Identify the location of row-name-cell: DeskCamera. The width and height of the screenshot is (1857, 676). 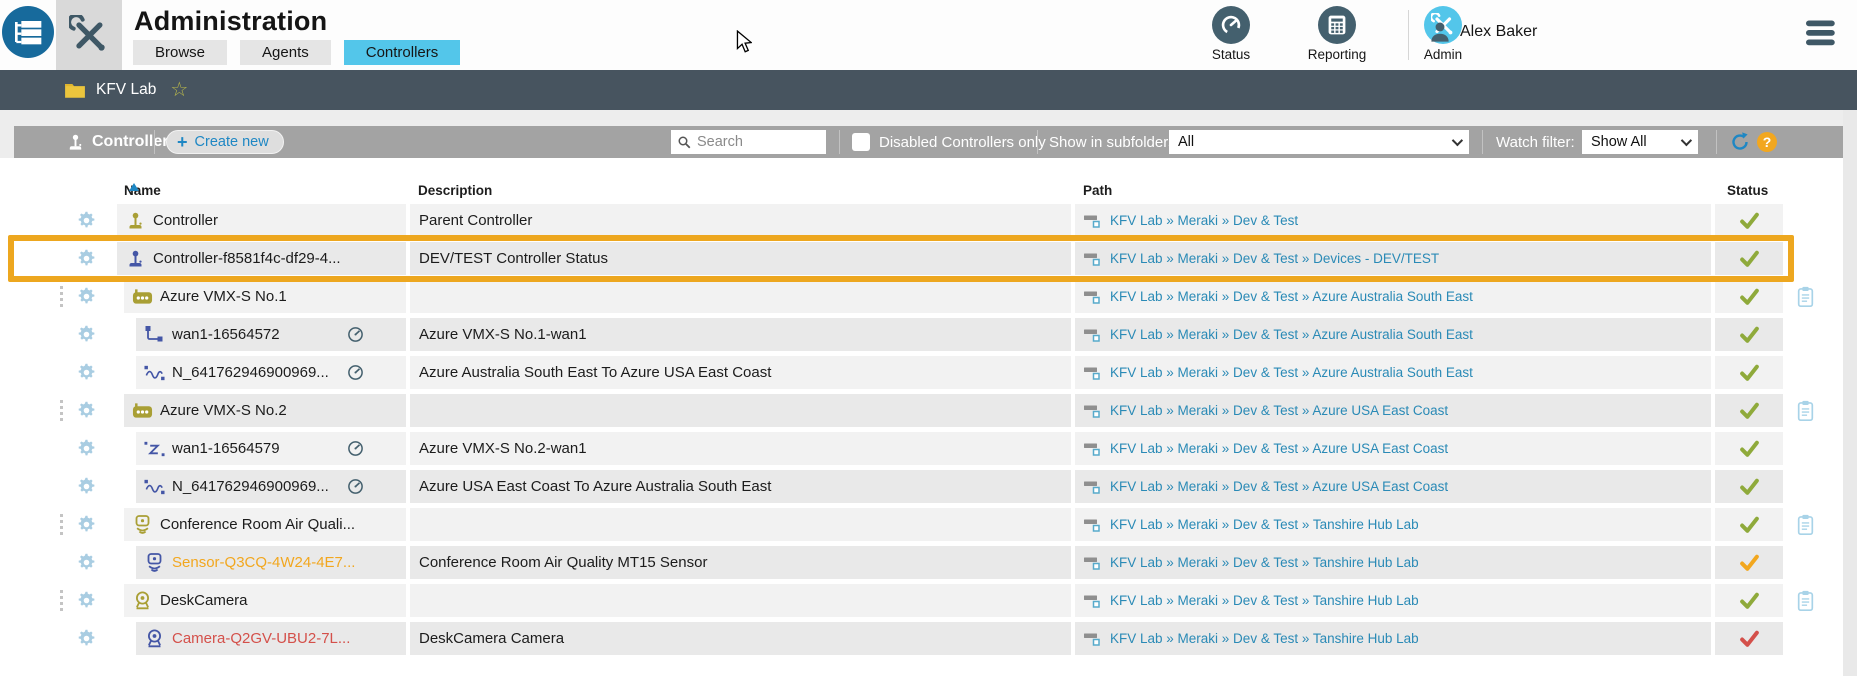
(265, 600).